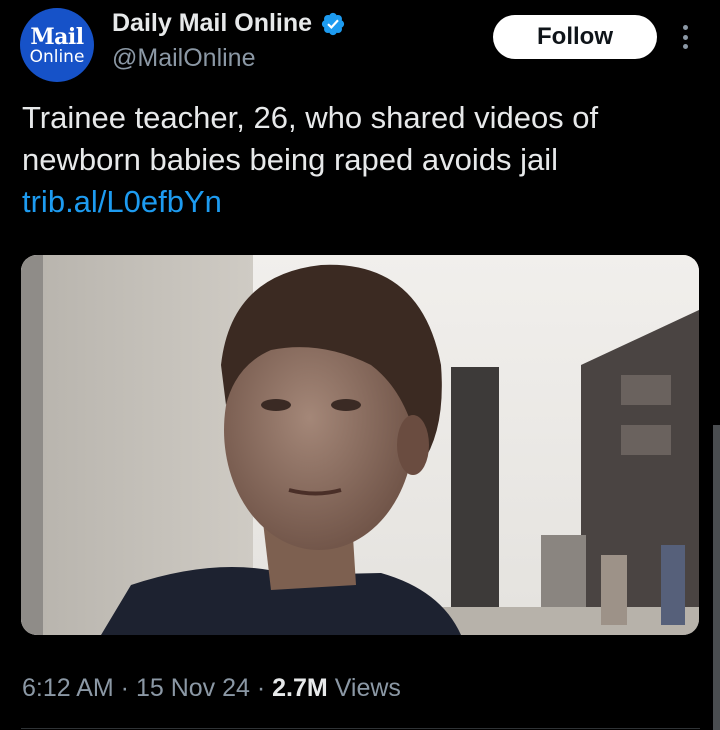 This screenshot has height=730, width=720. I want to click on verified-badge-icon, so click(333, 23).